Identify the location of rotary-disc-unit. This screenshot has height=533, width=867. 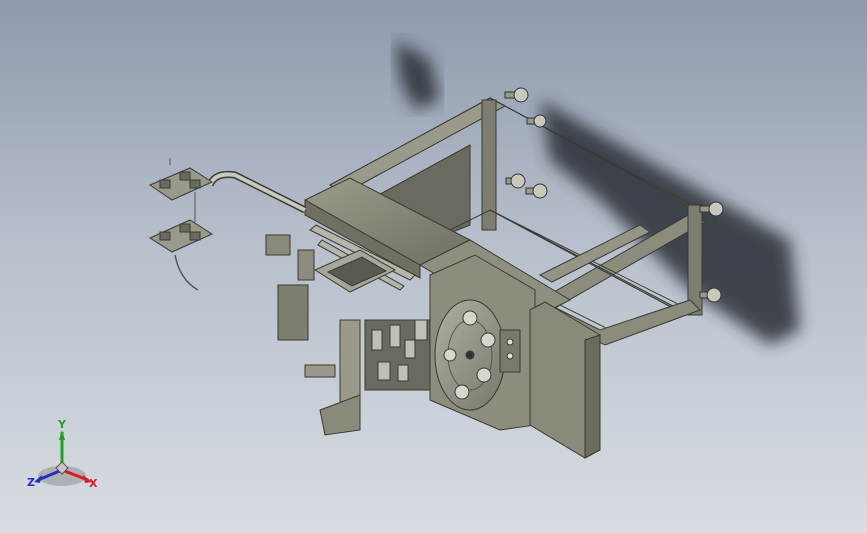
(482, 342).